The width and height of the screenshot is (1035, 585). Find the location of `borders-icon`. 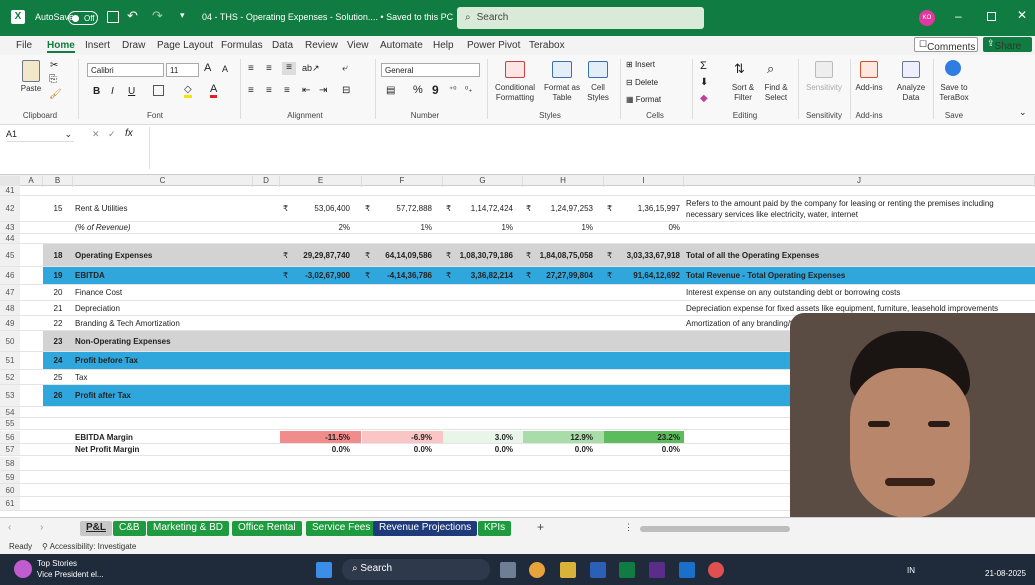

borders-icon is located at coordinates (158, 90).